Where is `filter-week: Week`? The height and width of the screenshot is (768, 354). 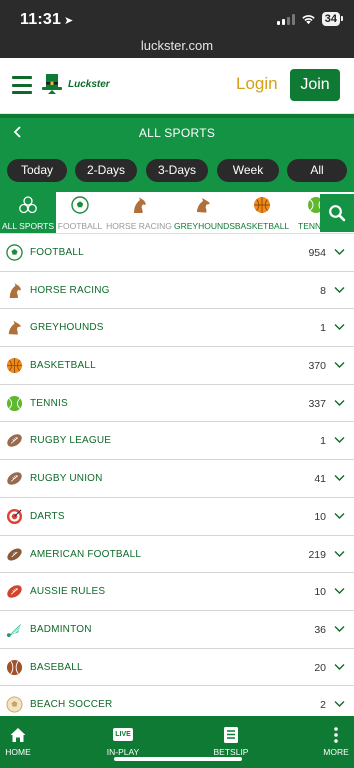
filter-week: Week is located at coordinates (248, 170).